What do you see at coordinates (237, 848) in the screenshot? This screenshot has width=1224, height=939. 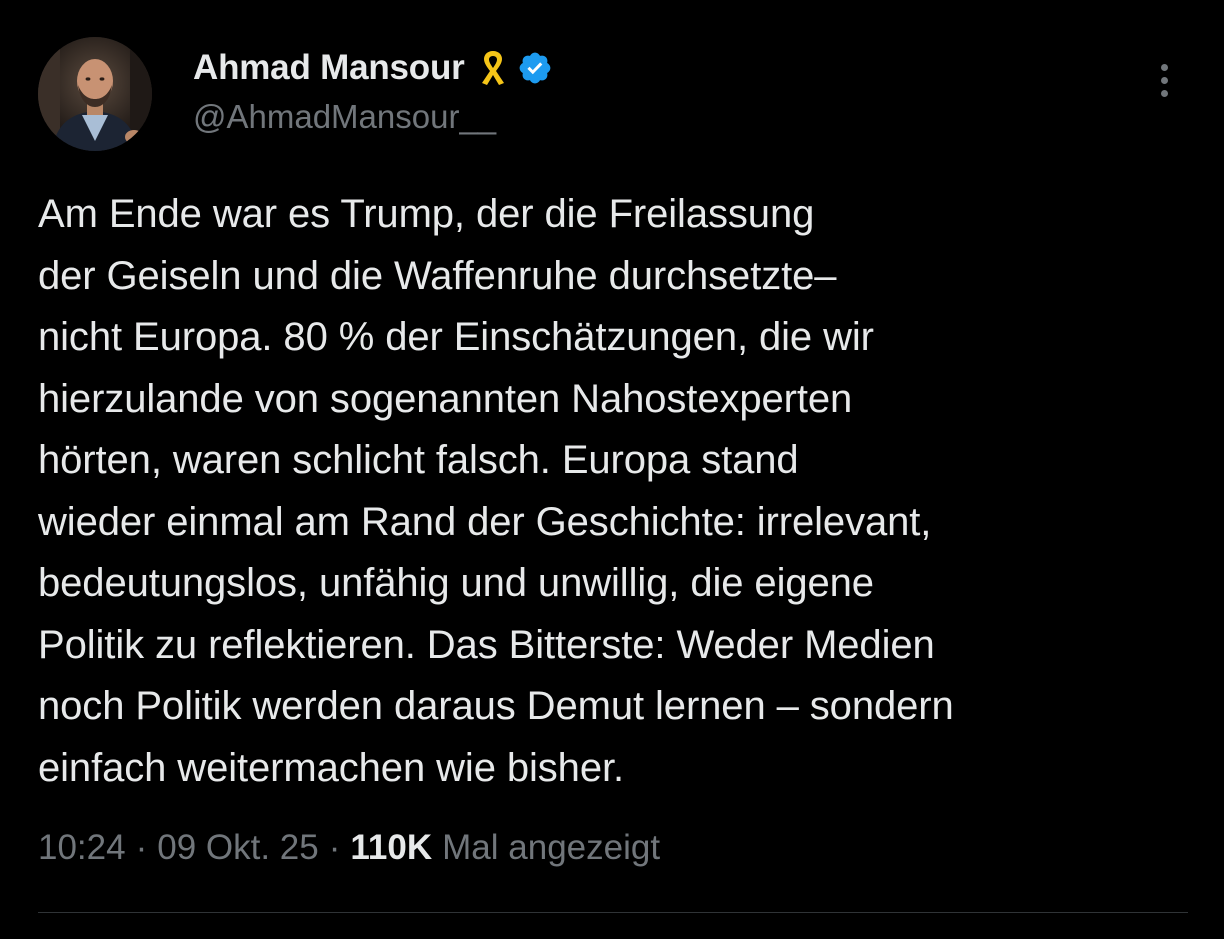 I see `post-date: 09 Okt. 25` at bounding box center [237, 848].